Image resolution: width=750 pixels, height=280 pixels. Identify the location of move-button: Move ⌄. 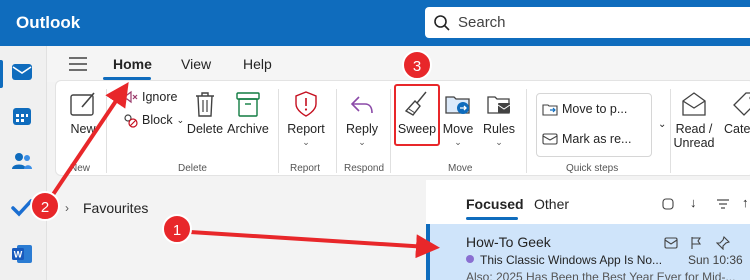
(458, 118).